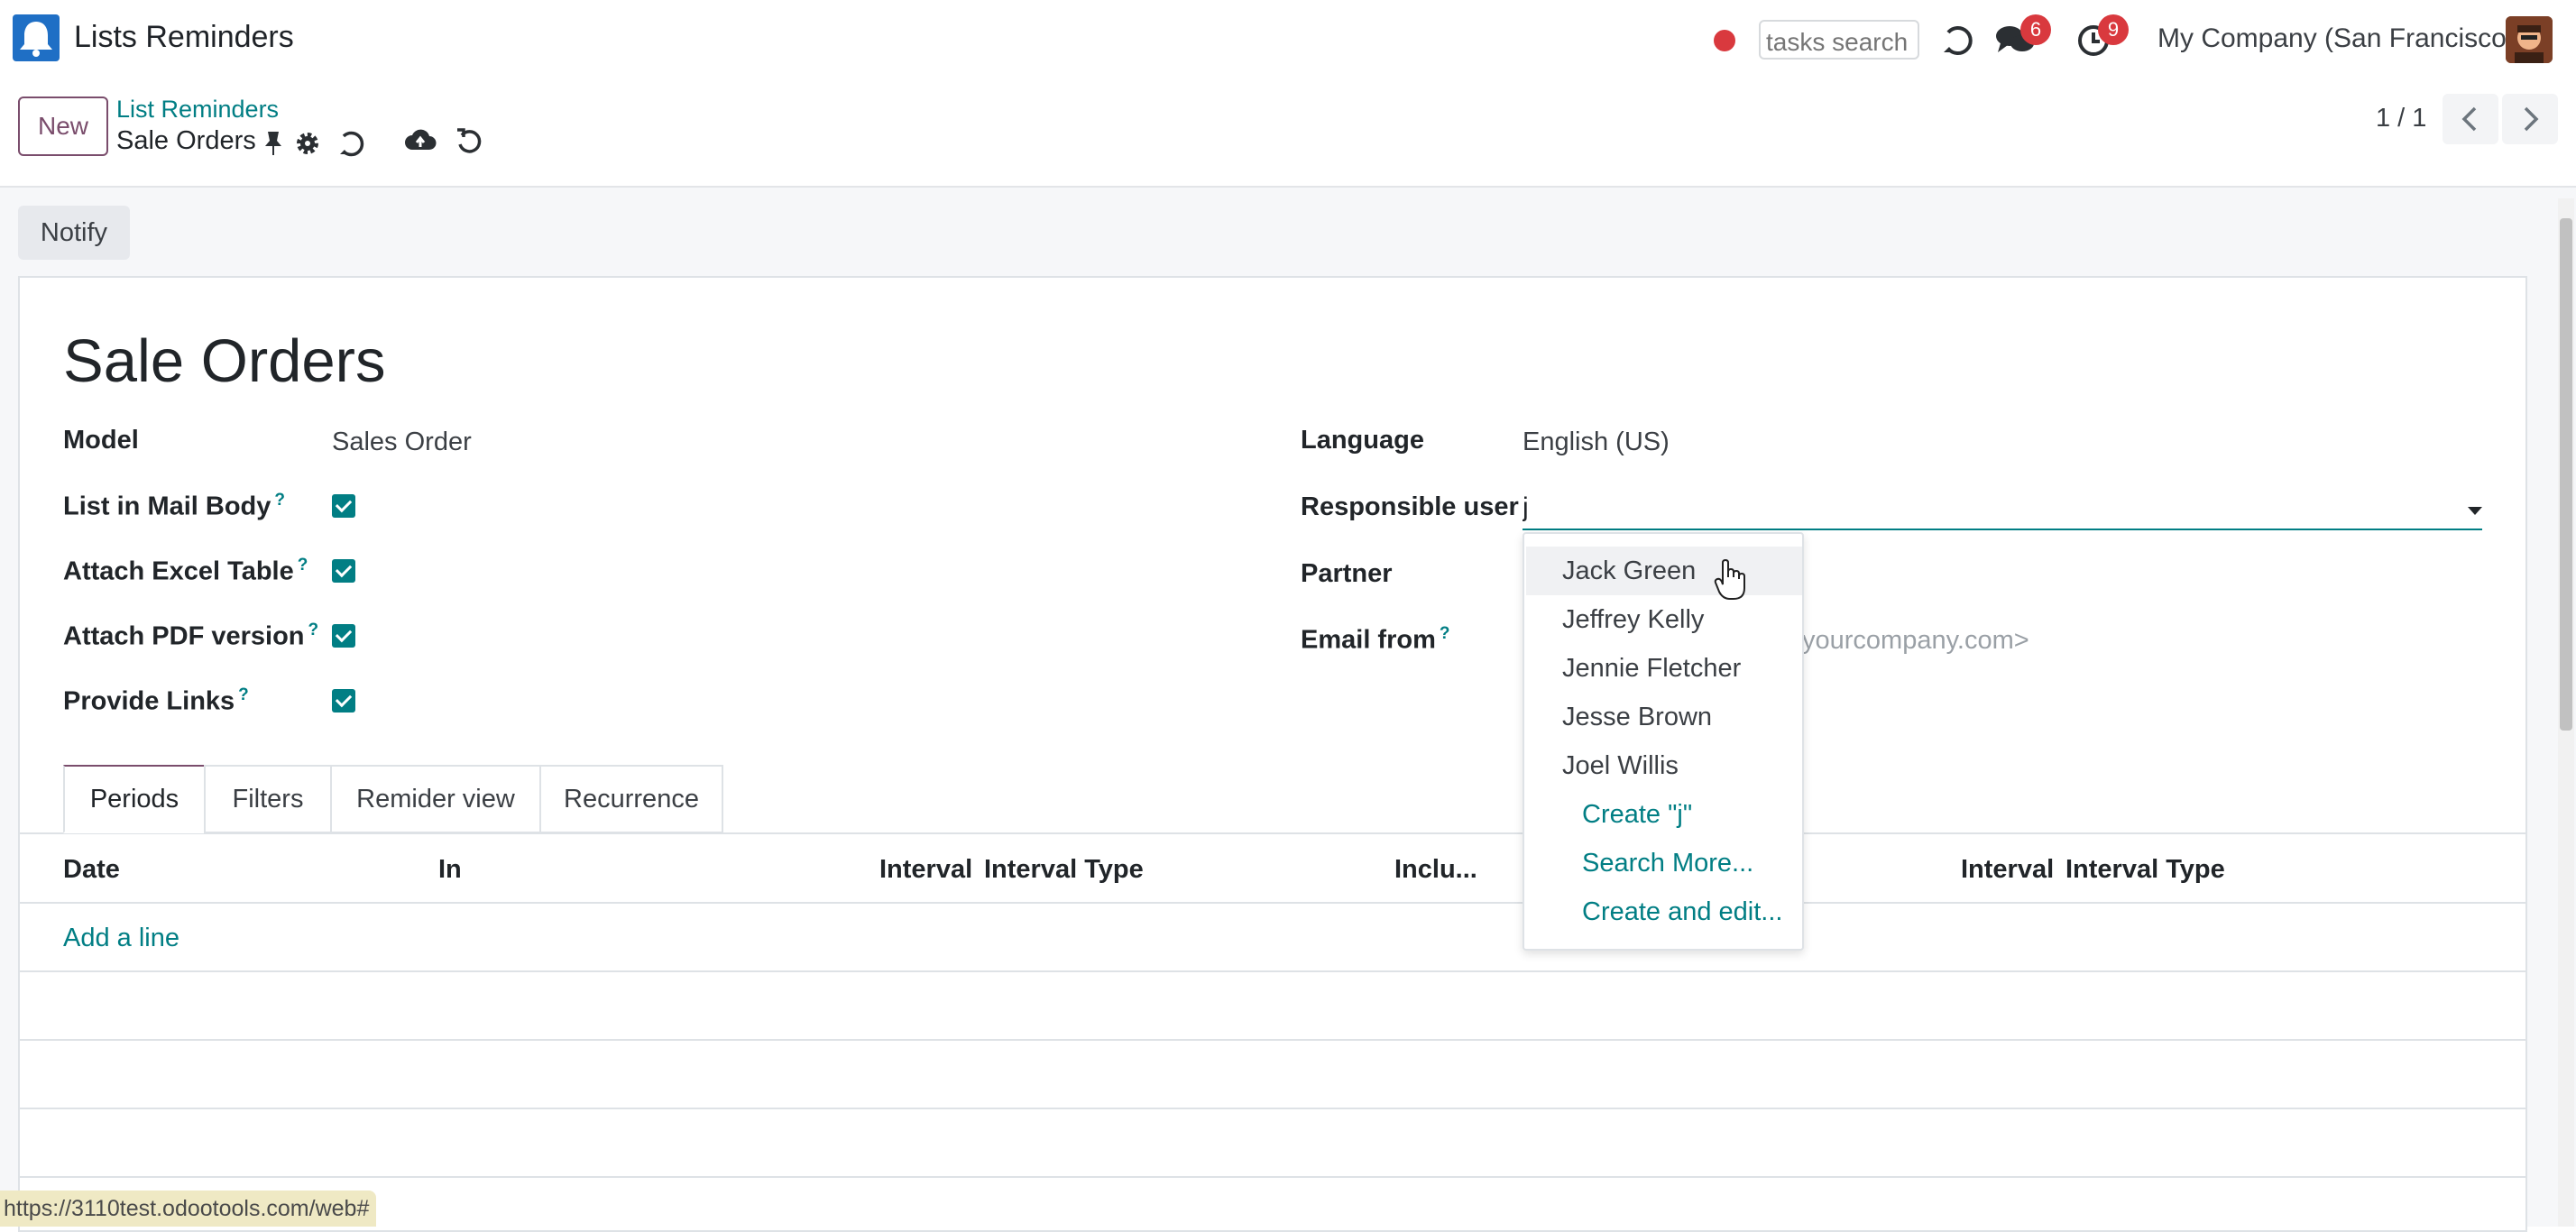 The height and width of the screenshot is (1232, 2576). I want to click on responsible-user-input, so click(2003, 508).